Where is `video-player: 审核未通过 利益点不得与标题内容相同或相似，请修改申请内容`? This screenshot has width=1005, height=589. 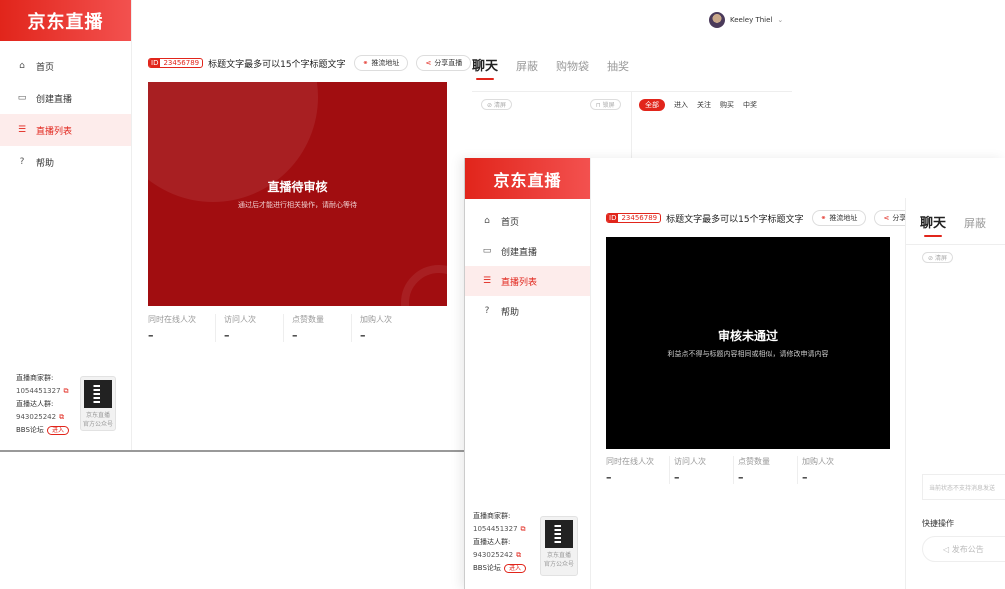 video-player: 审核未通过 利益点不得与标题内容相同或相似，请修改申请内容 is located at coordinates (748, 343).